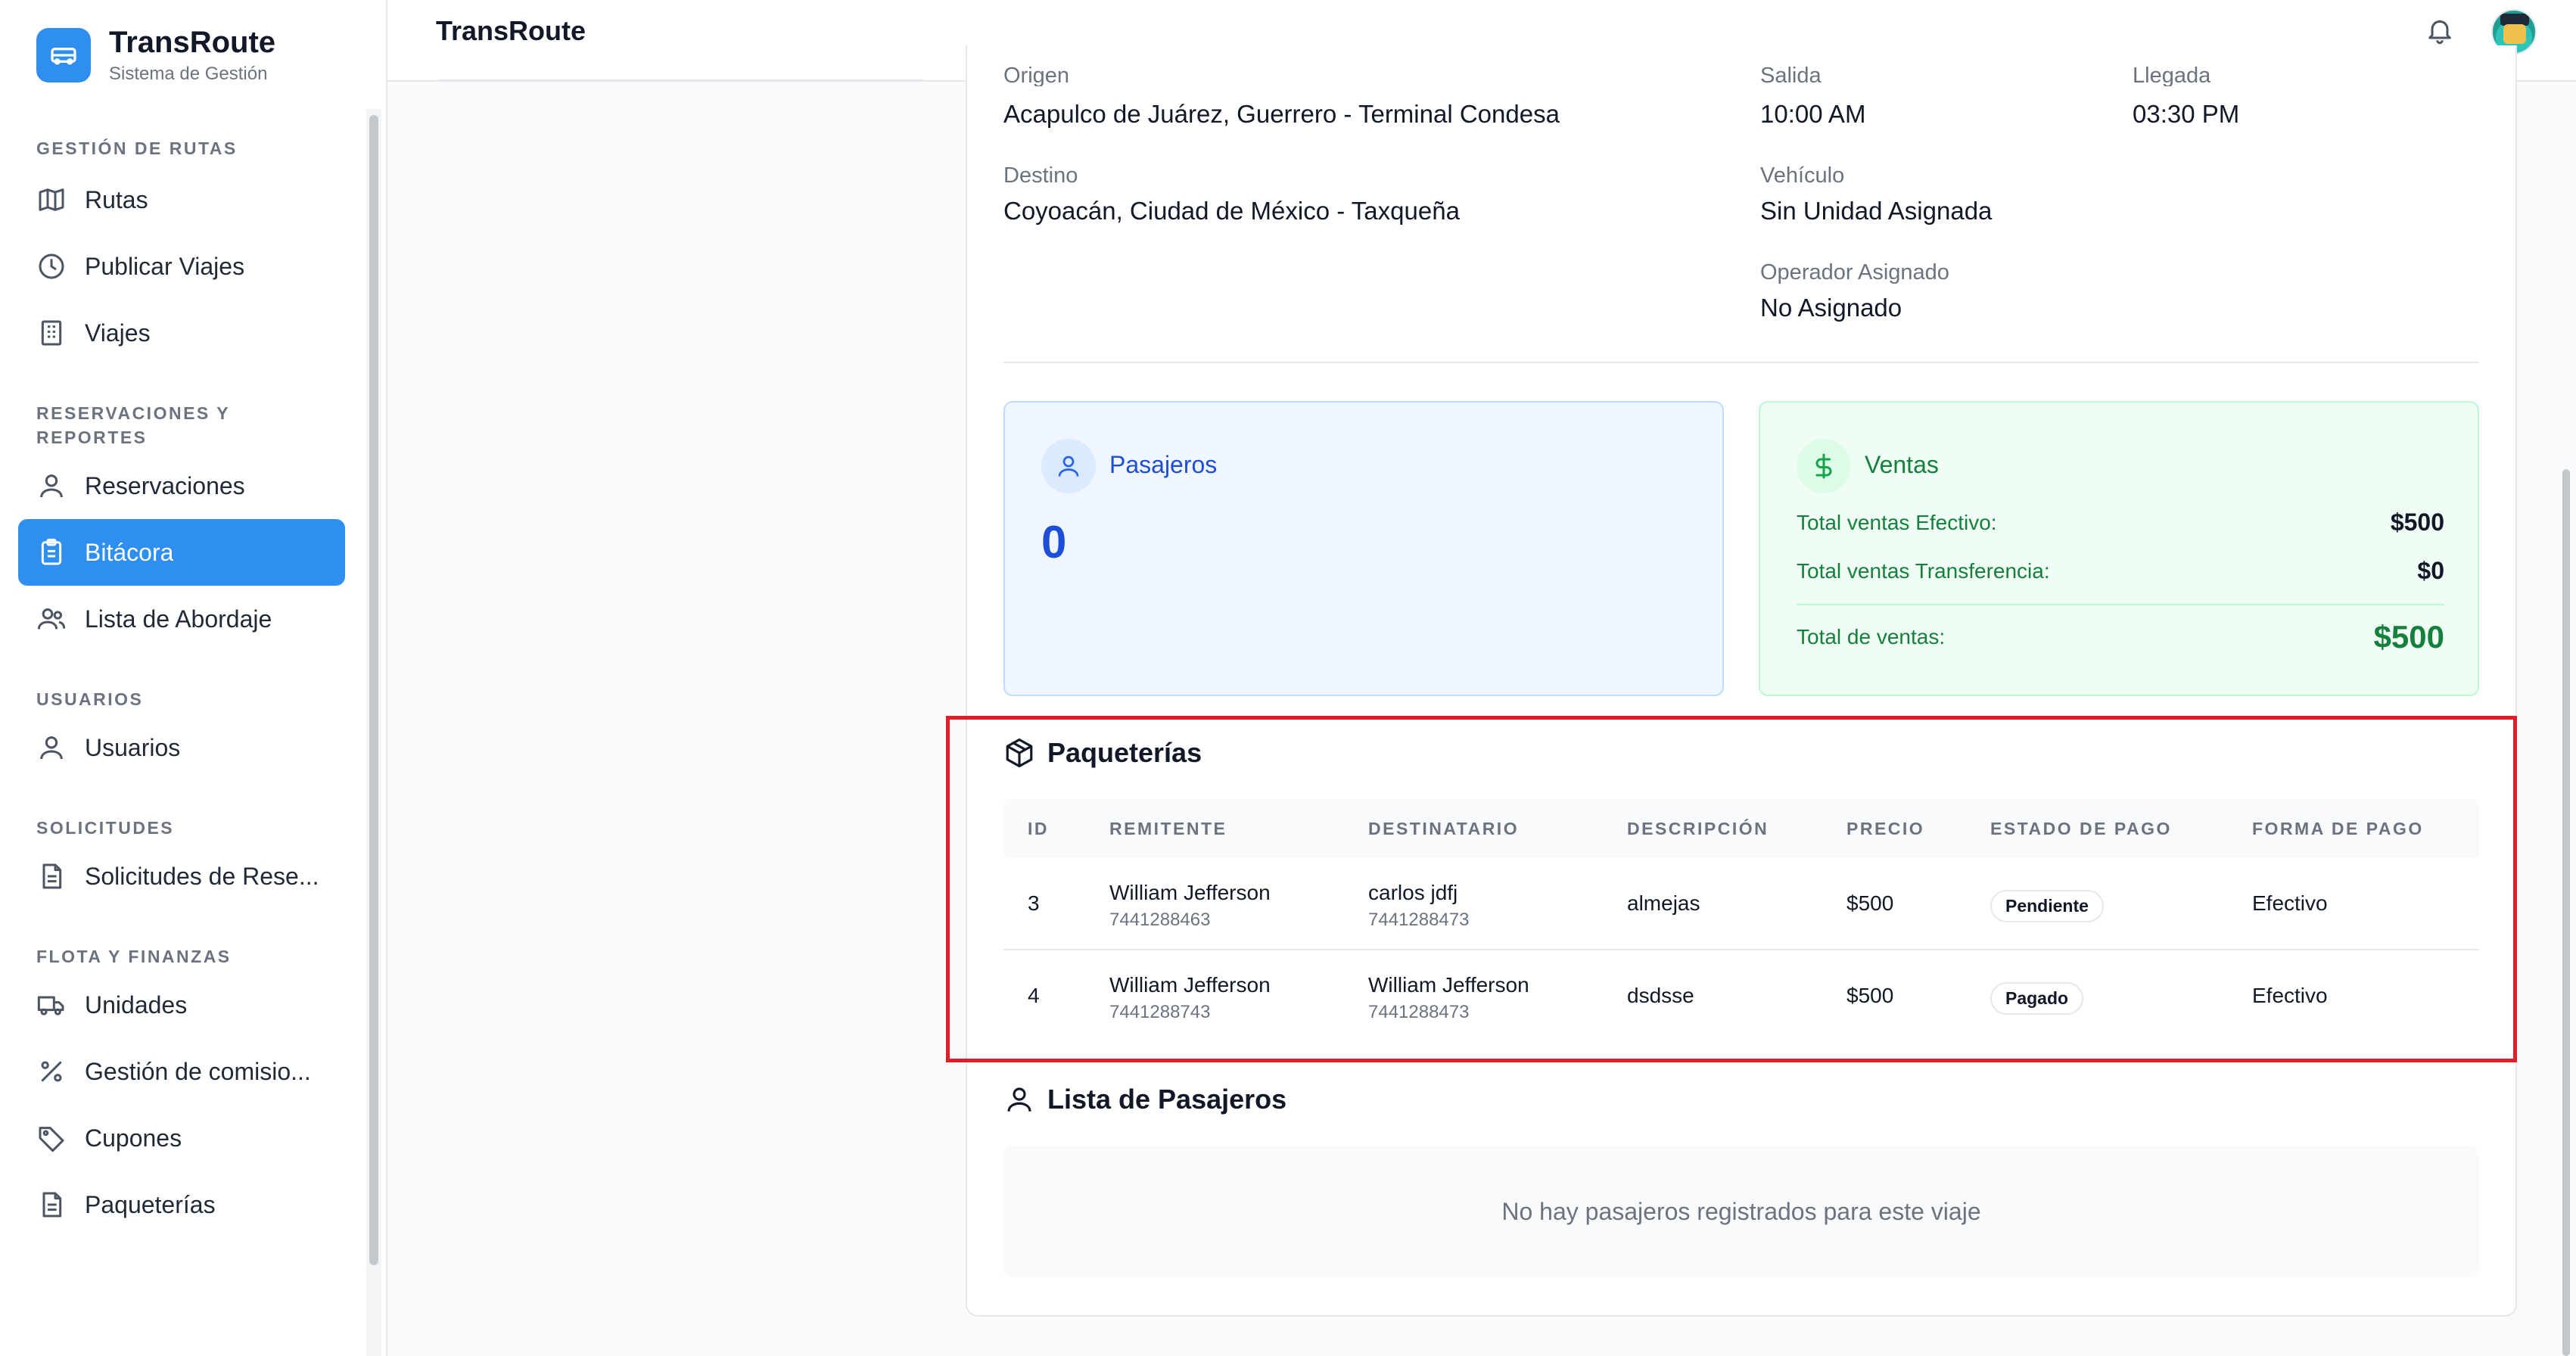  Describe the element at coordinates (2440, 30) in the screenshot. I see `bell-icon` at that location.